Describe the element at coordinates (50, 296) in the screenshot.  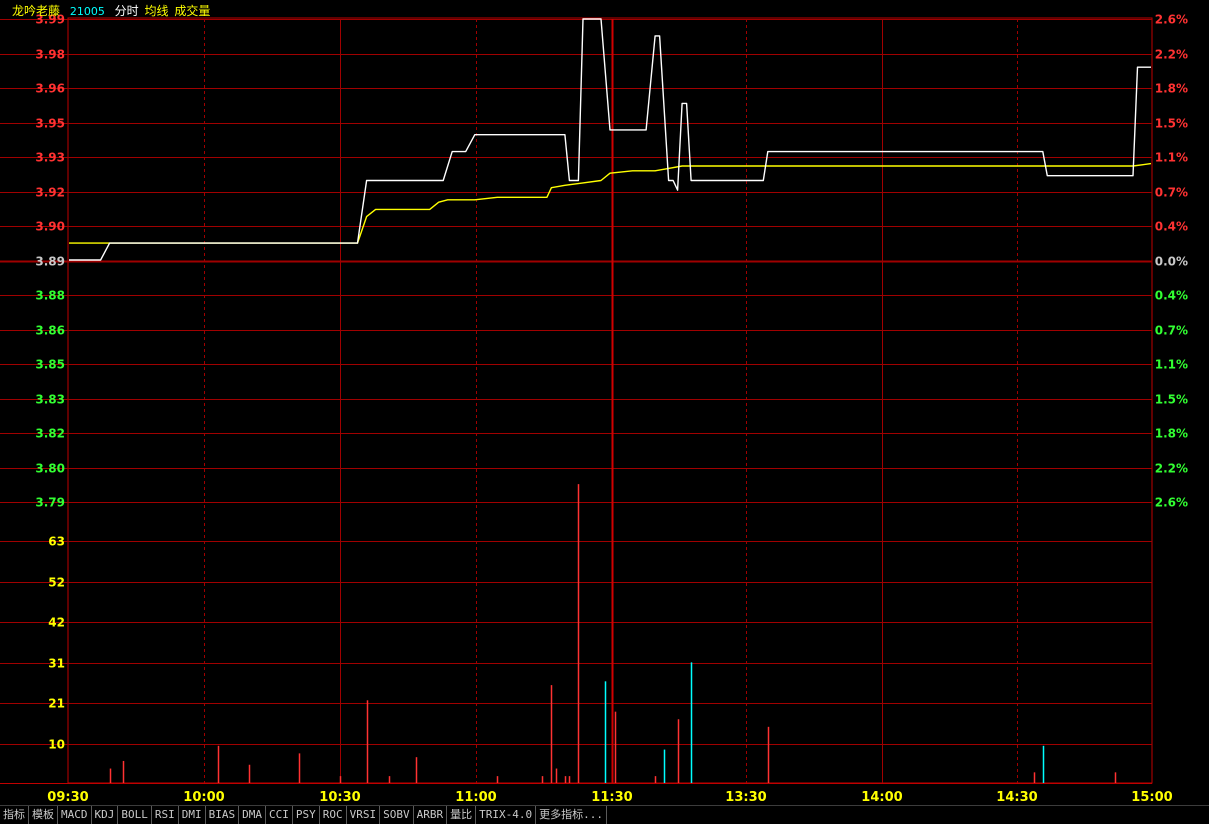
I see `price-tick-label: 3.88` at that location.